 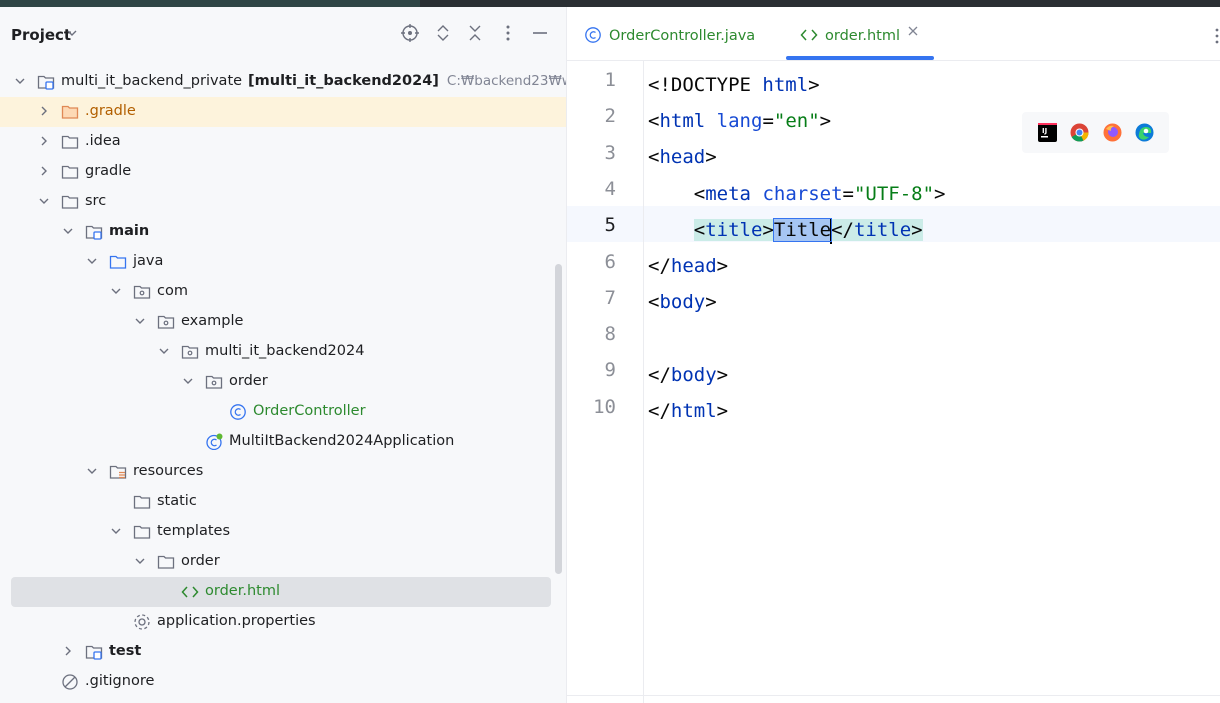 I want to click on tree-row-name: multi_it_backend2024, so click(x=285, y=351).